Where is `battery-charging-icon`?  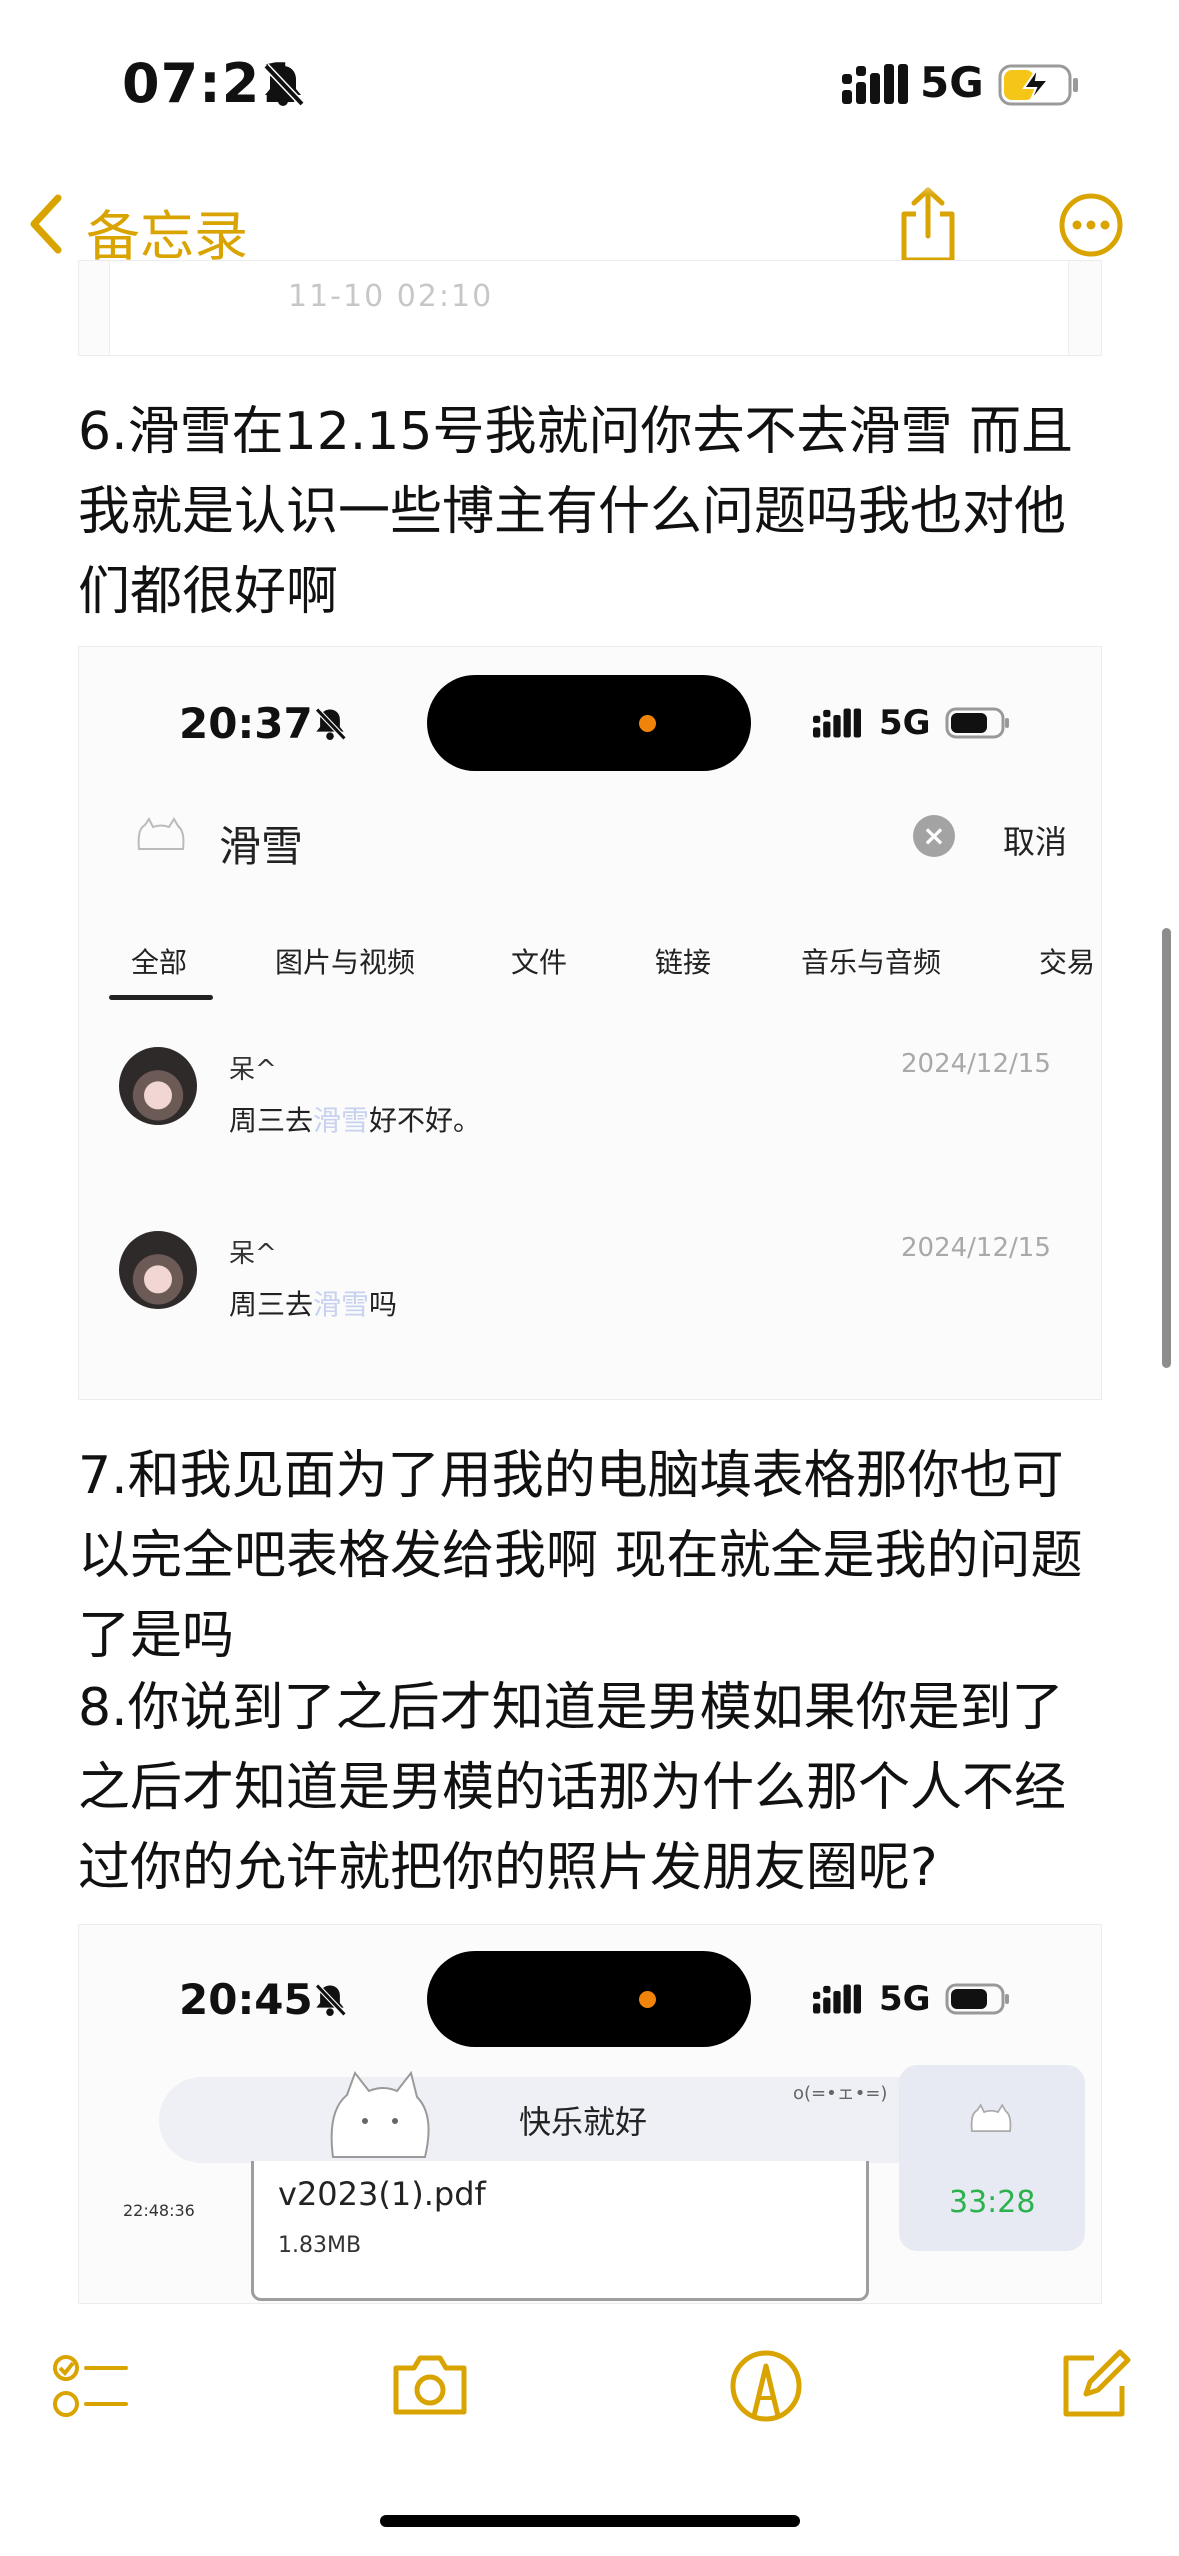
battery-charging-icon is located at coordinates (1038, 85).